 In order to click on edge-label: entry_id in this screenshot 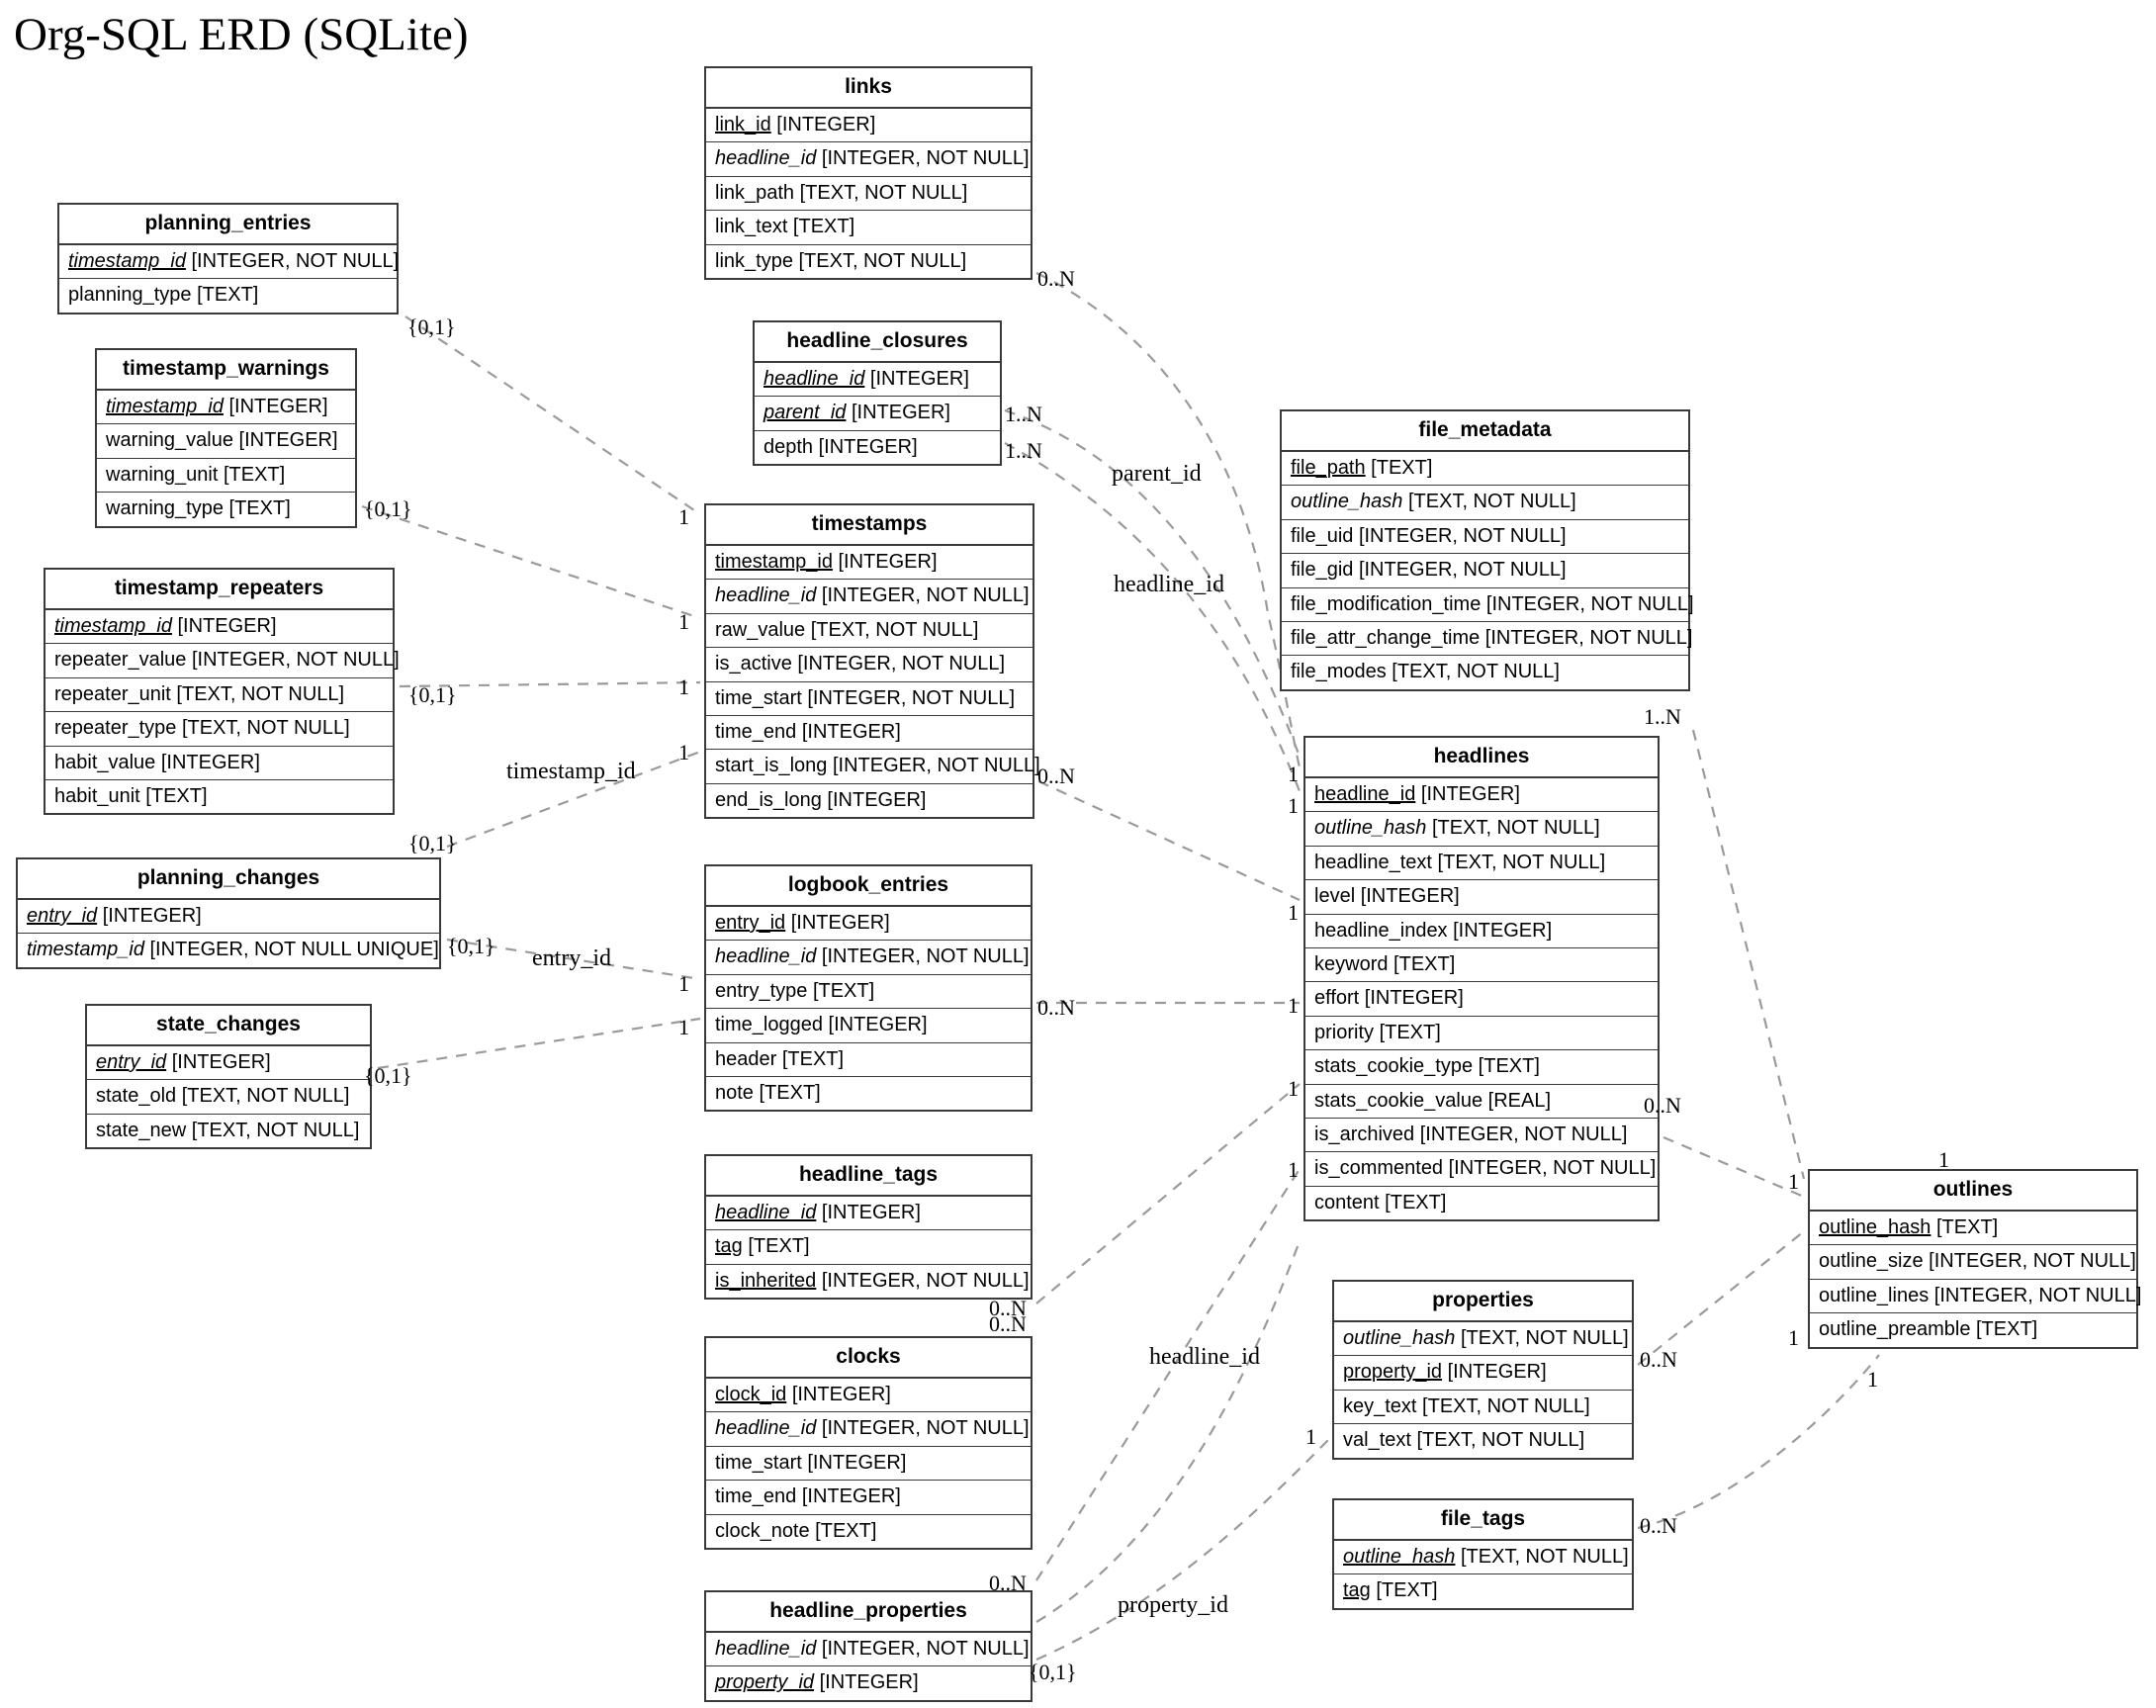, I will do `click(571, 958)`.